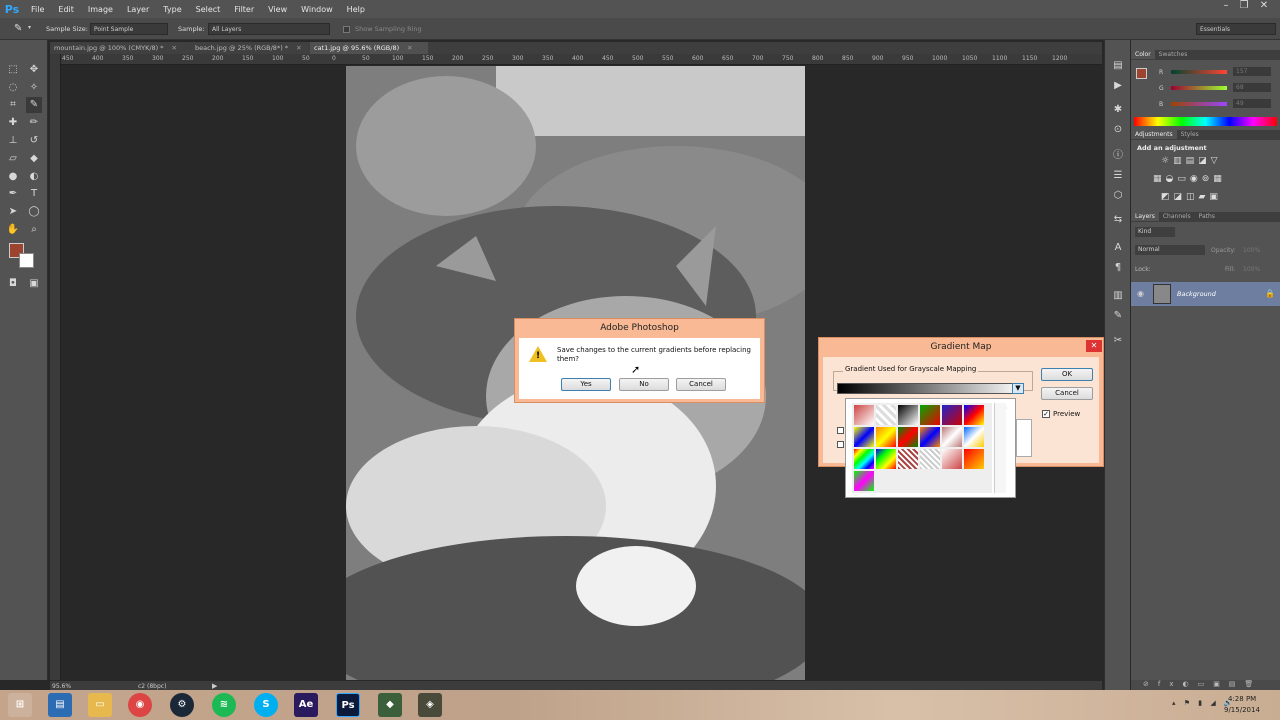 The height and width of the screenshot is (720, 1280). Describe the element at coordinates (13, 230) in the screenshot. I see `hand-tool-icon: ✋` at that location.